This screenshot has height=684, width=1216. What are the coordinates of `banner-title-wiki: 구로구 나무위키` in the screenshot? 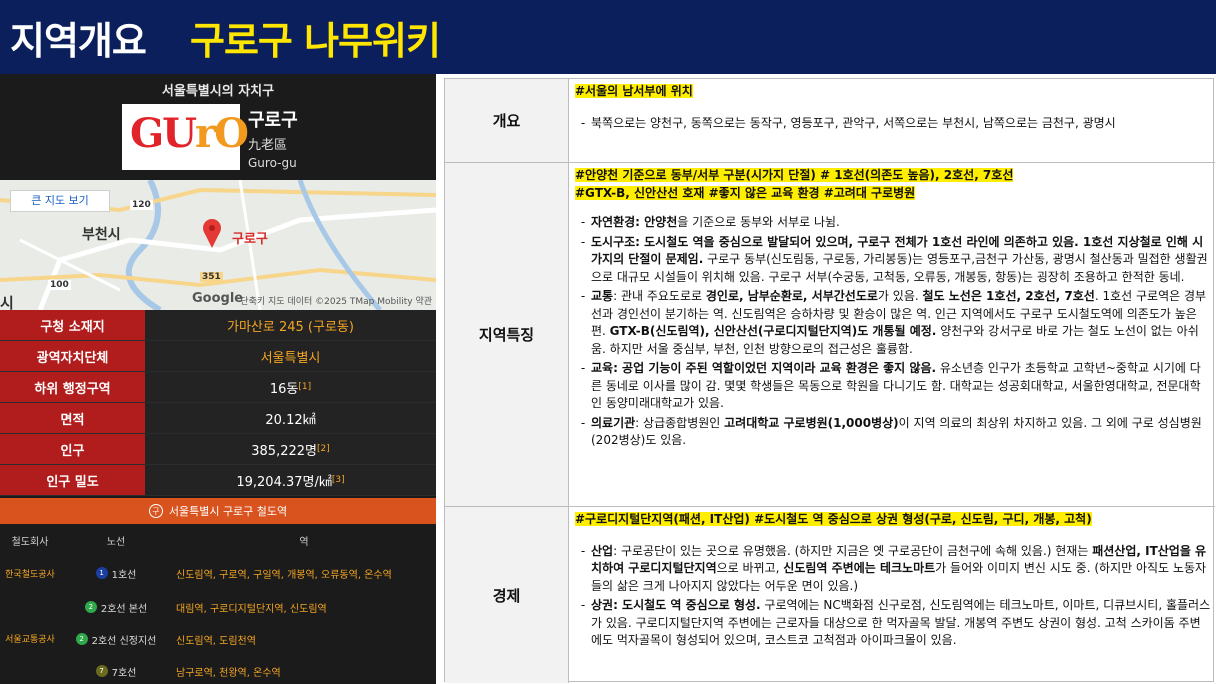 It's located at (315, 41).